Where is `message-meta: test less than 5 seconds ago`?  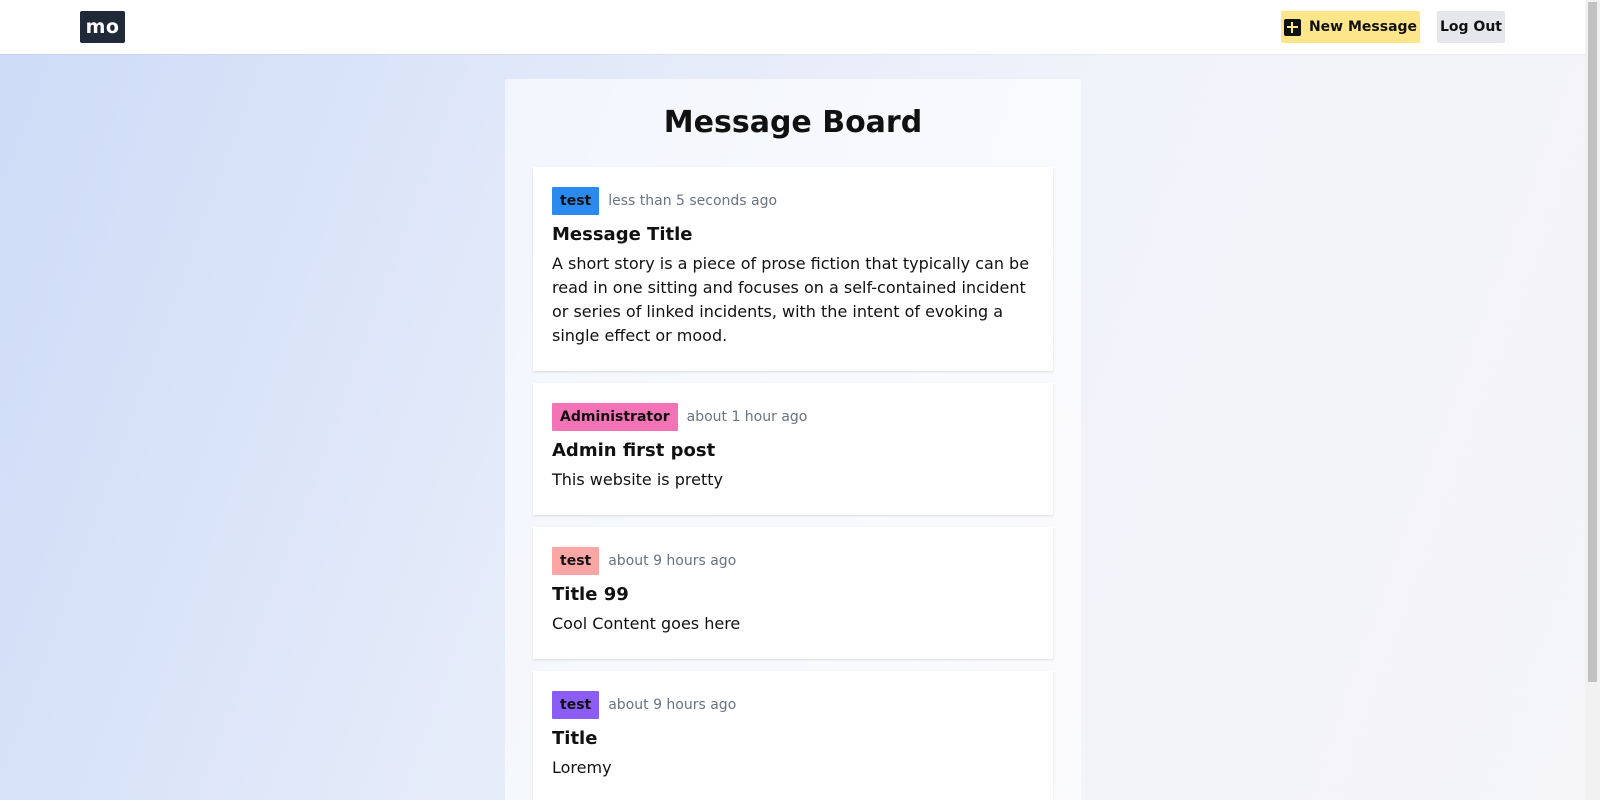
message-meta: test less than 5 seconds ago is located at coordinates (793, 201).